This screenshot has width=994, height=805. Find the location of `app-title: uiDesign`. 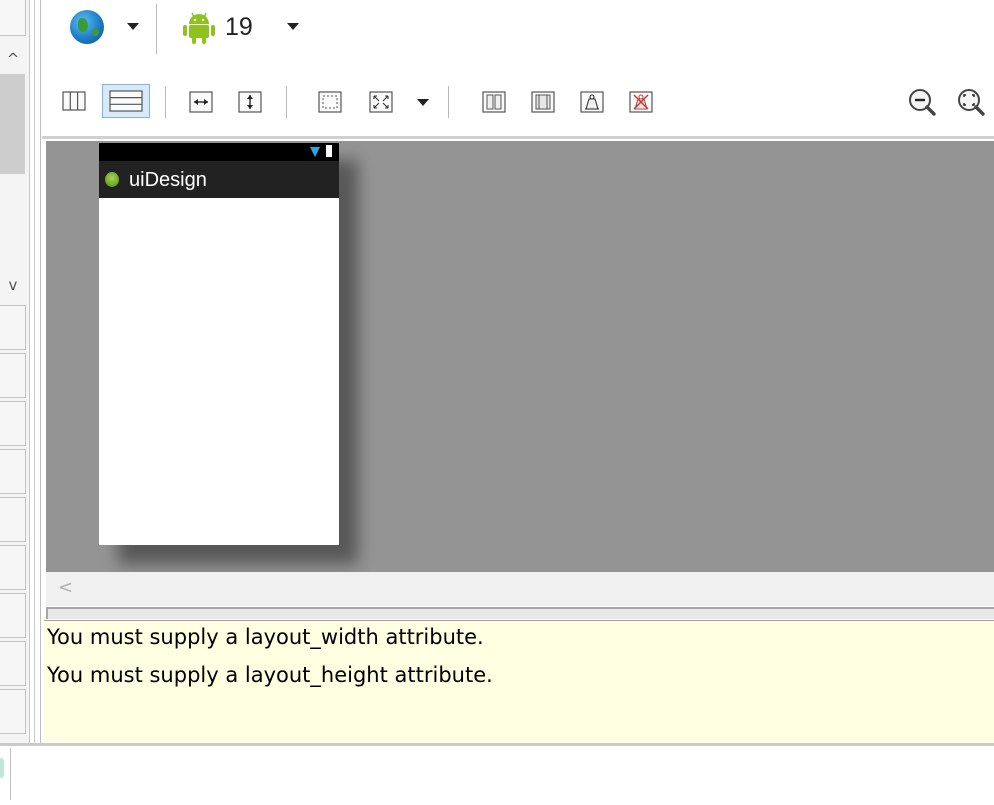

app-title: uiDesign is located at coordinates (168, 180).